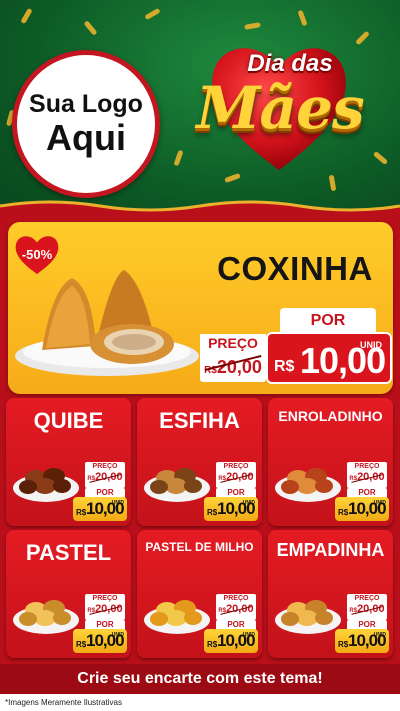  Describe the element at coordinates (200, 679) in the screenshot. I see `cta-banner: Crie seu encarte com este tema!` at that location.